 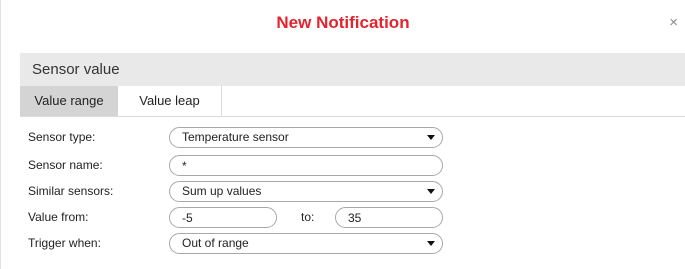 What do you see at coordinates (76, 69) in the screenshot?
I see `section-title: Sensor value` at bounding box center [76, 69].